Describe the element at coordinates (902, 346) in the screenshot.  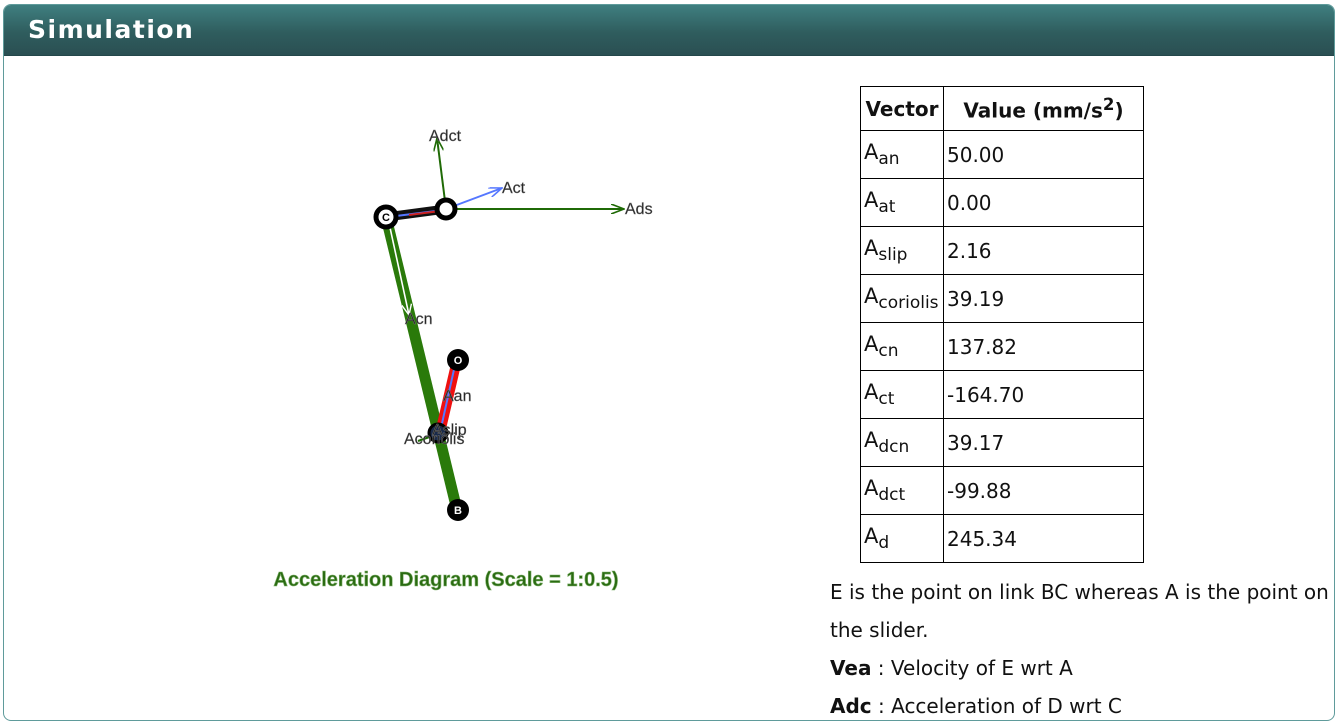
I see `vector-cell: Acn` at that location.